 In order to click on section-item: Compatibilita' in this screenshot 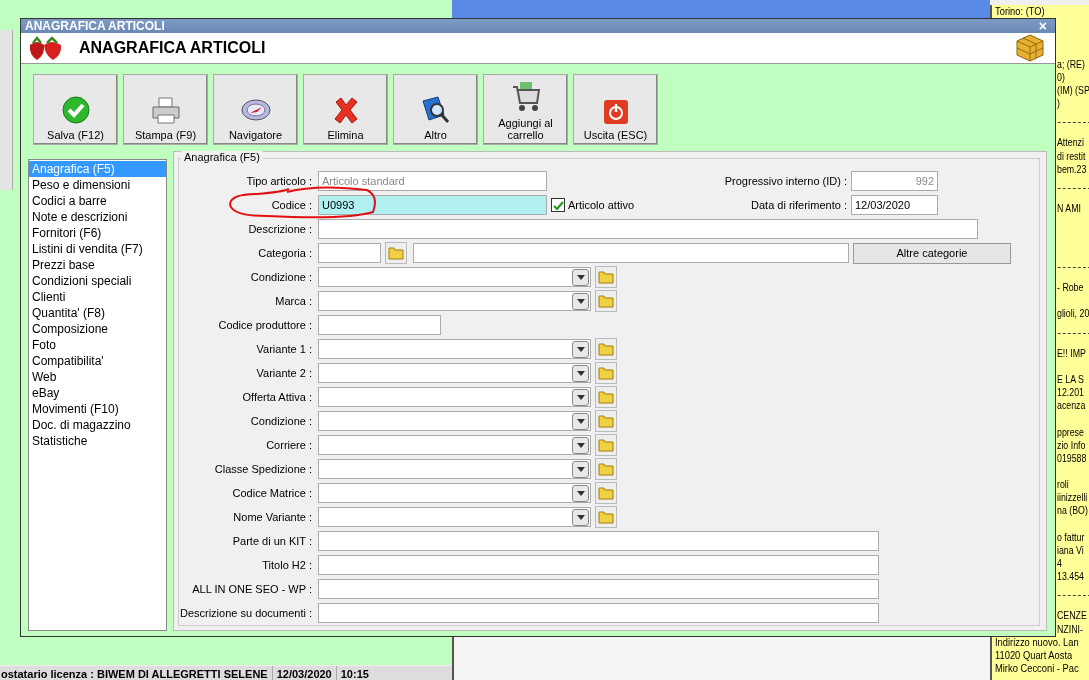, I will do `click(97, 361)`.